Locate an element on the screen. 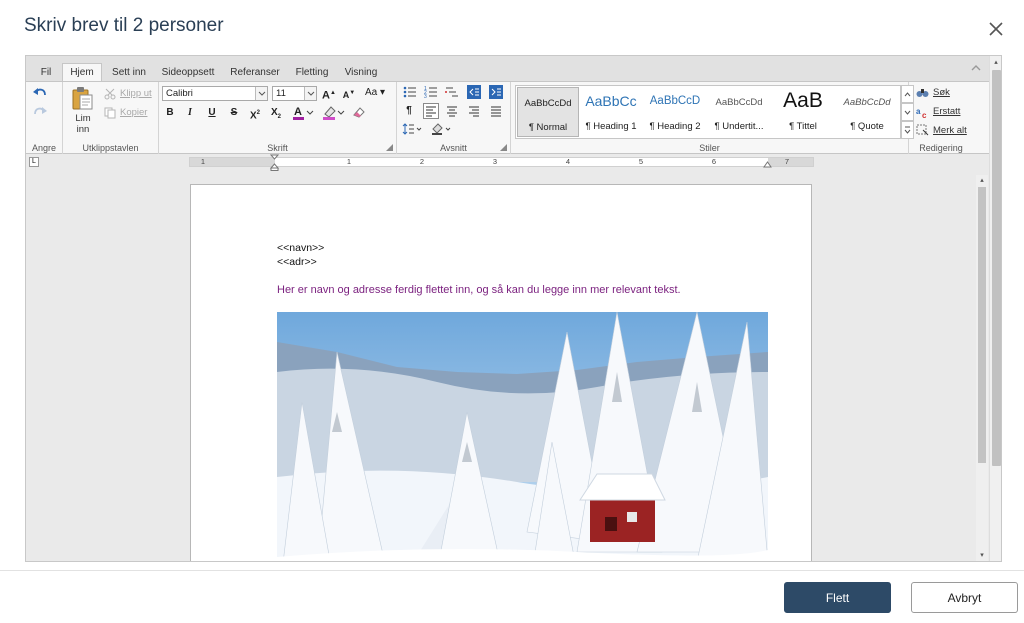  paste-label-1: Lim is located at coordinates (83, 118).